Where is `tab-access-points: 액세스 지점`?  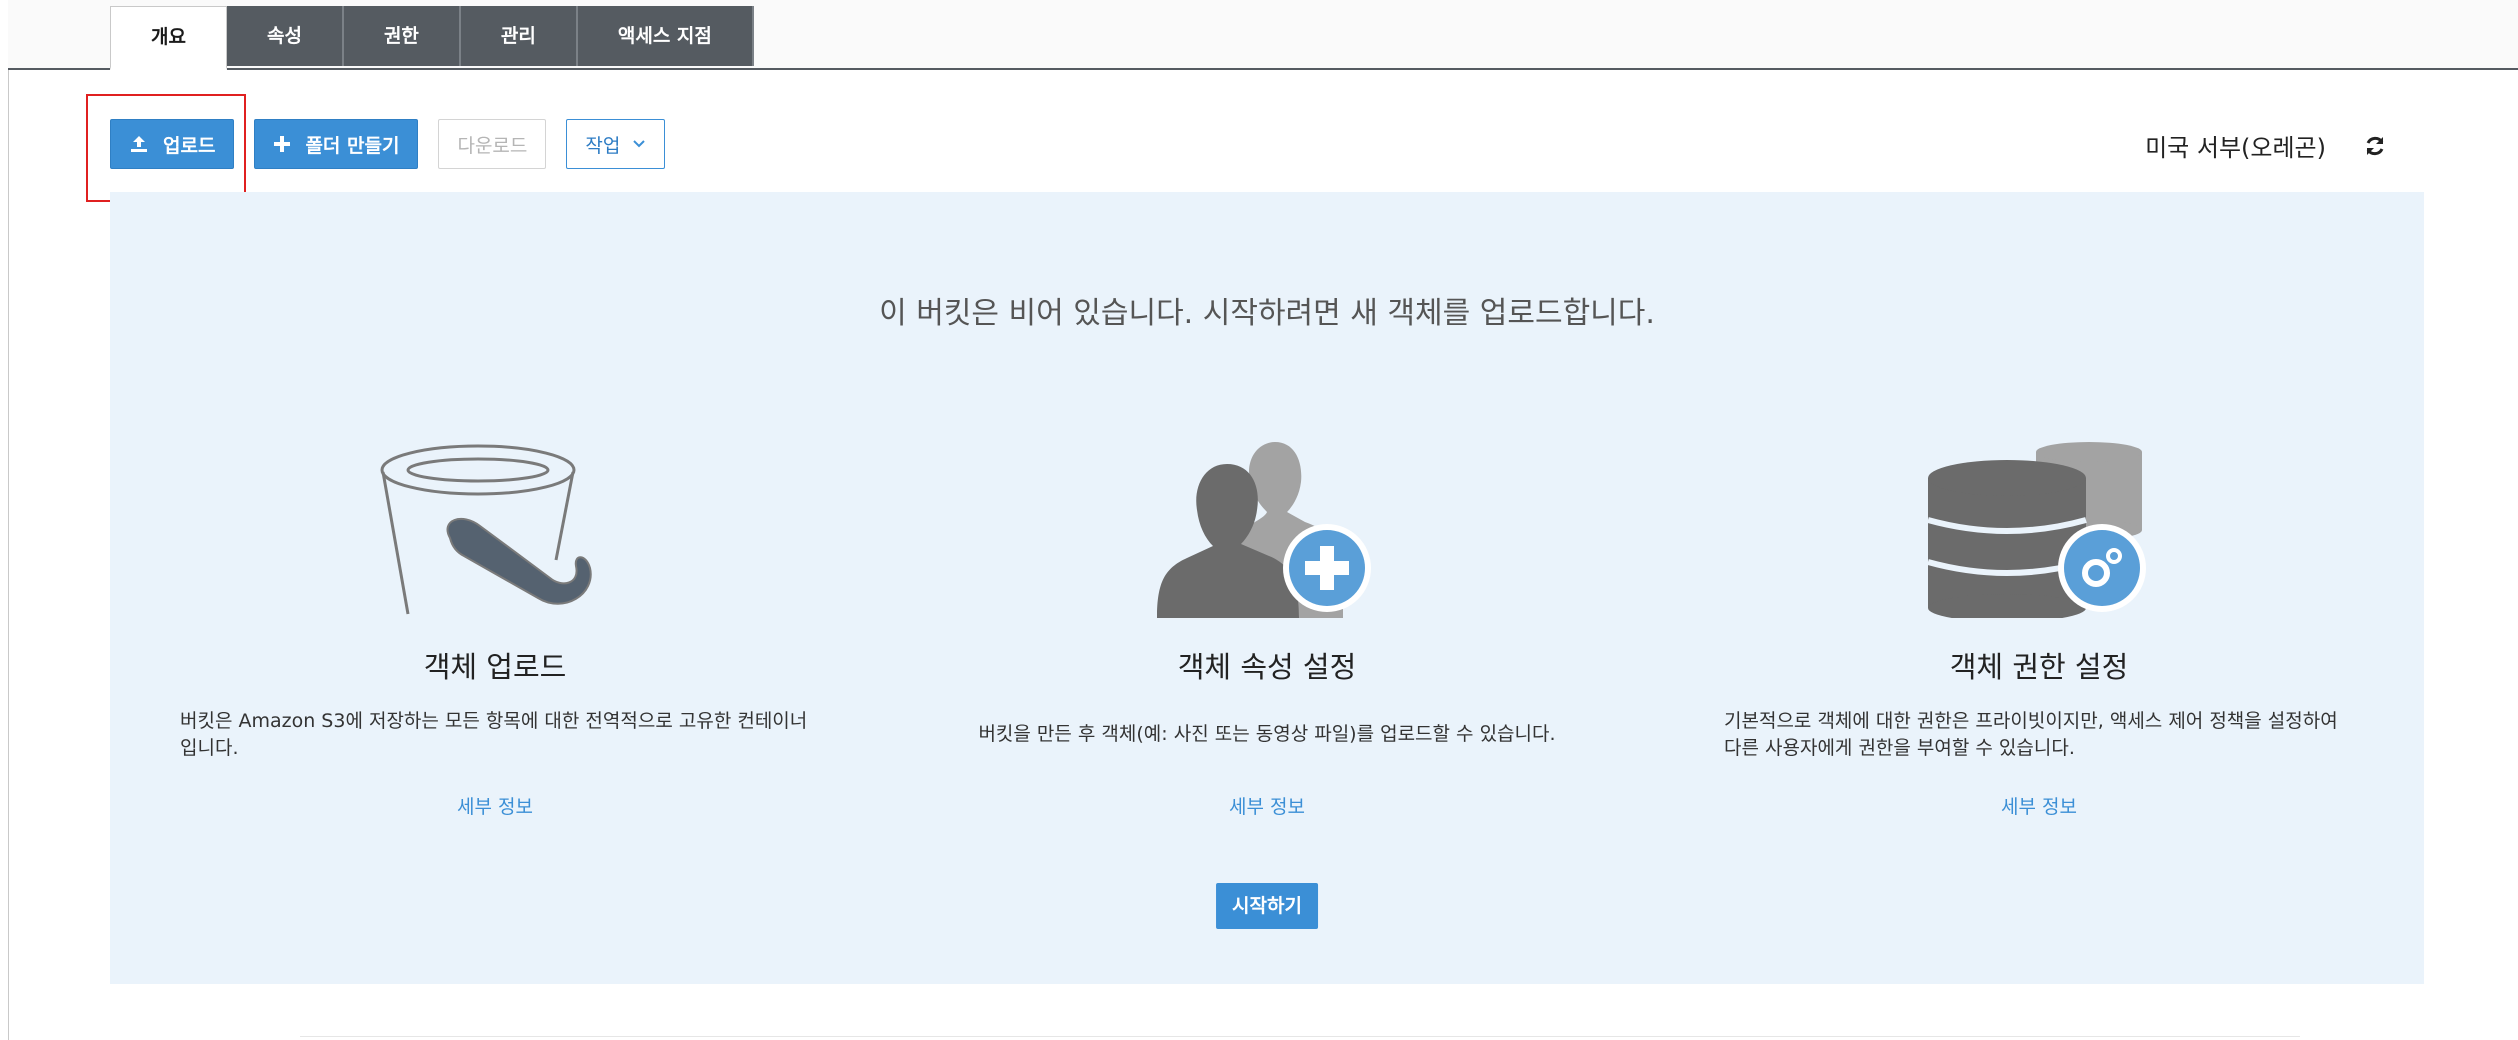
tab-access-points: 액세스 지점 is located at coordinates (665, 36).